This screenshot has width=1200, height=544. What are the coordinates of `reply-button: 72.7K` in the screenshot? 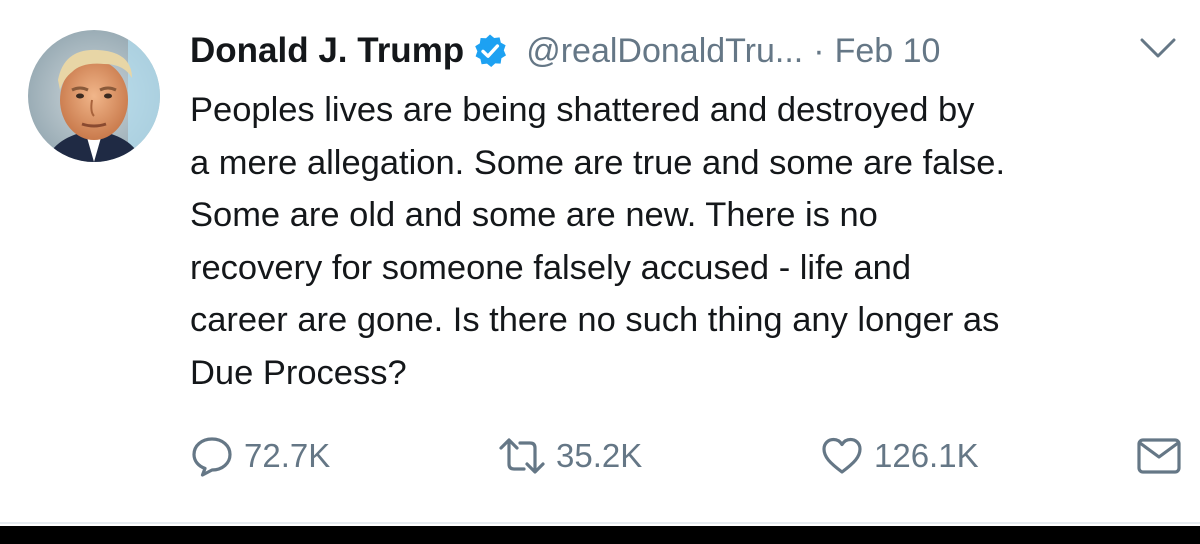 It's located at (260, 456).